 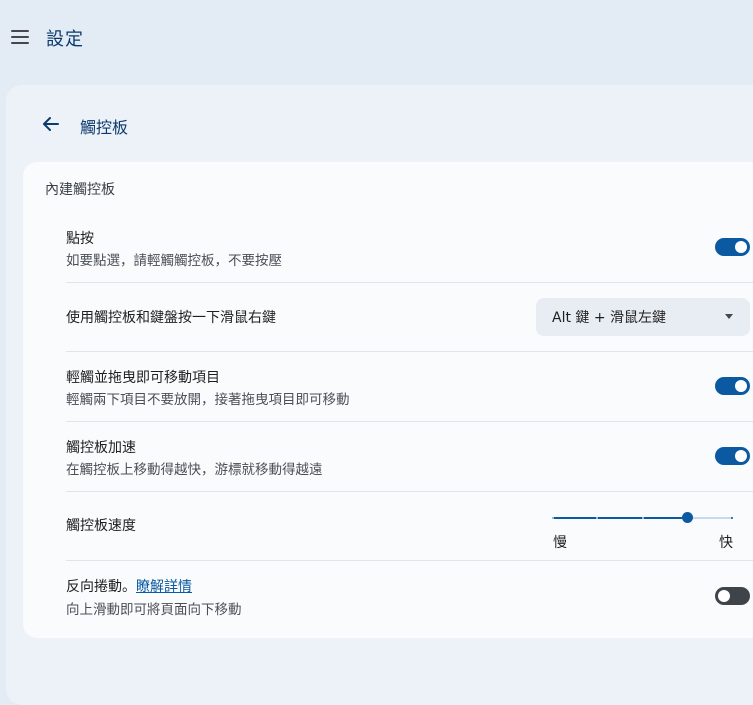 I want to click on arrow-left-icon, so click(x=51, y=124).